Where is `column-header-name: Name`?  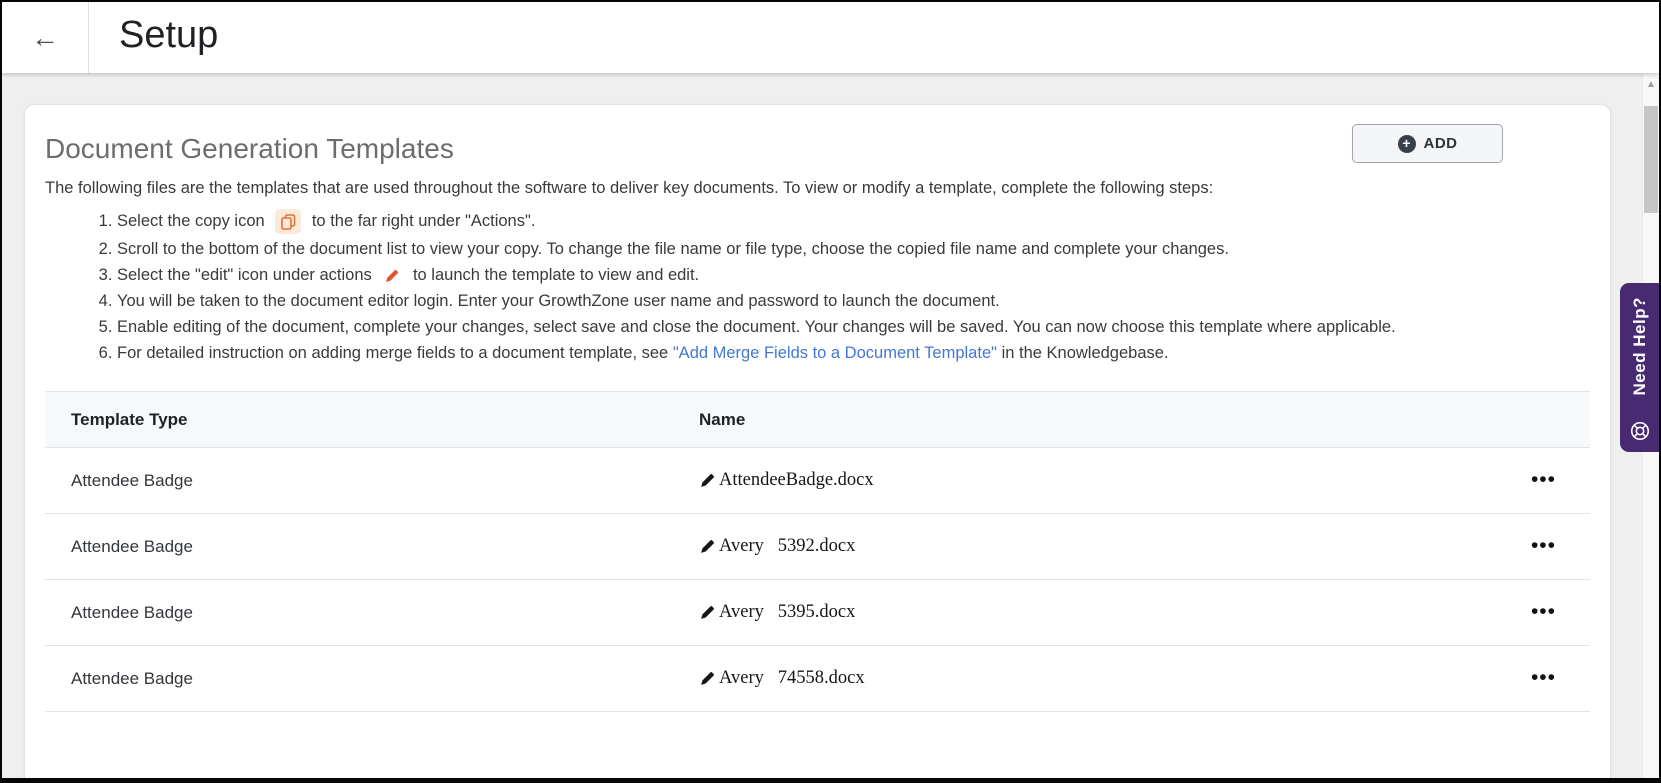
column-header-name: Name is located at coordinates (722, 419).